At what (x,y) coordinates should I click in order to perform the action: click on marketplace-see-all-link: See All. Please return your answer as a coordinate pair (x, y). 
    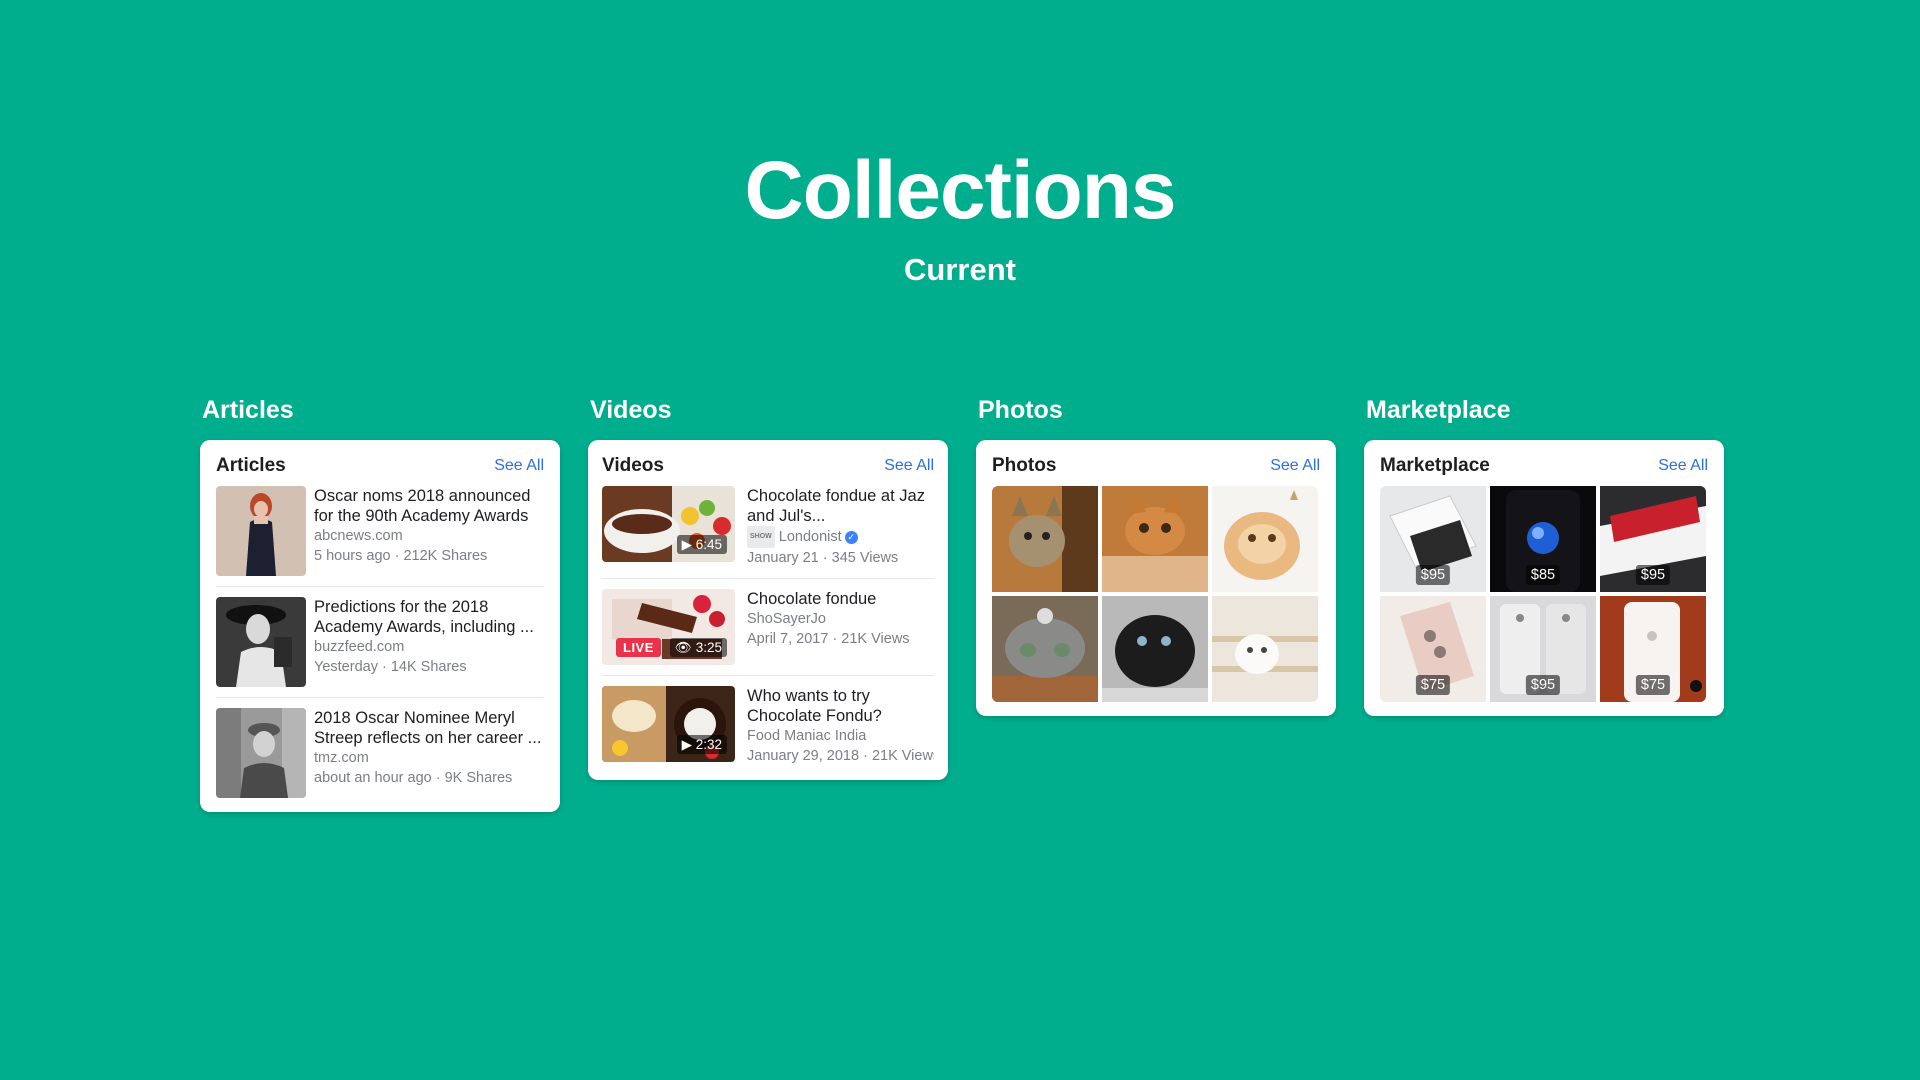
    Looking at the image, I should click on (1683, 466).